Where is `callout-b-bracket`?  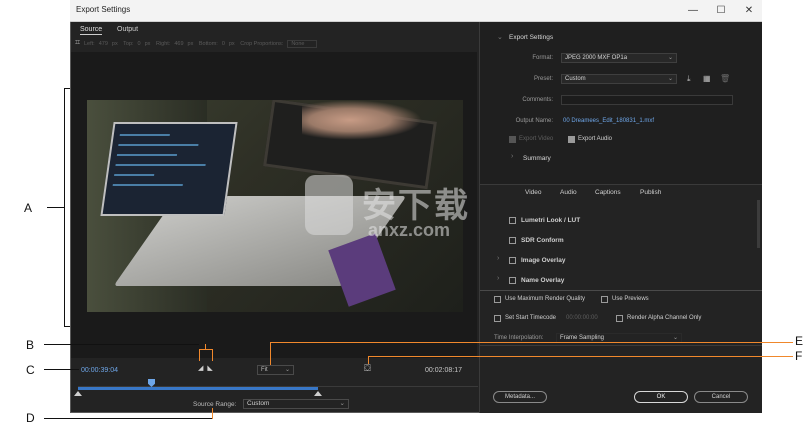 callout-b-bracket is located at coordinates (206, 349).